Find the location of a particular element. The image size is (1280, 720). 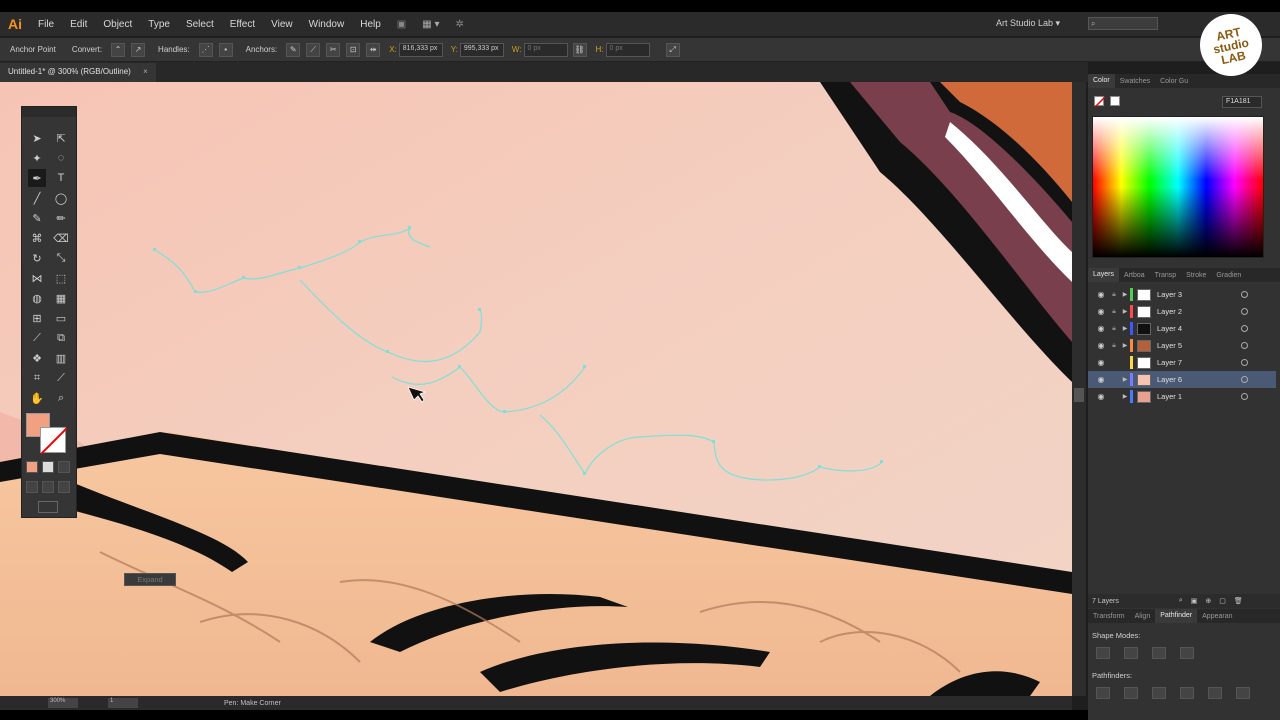

workspace-switcher: Art Studio Lab ▾ is located at coordinates (1028, 23).